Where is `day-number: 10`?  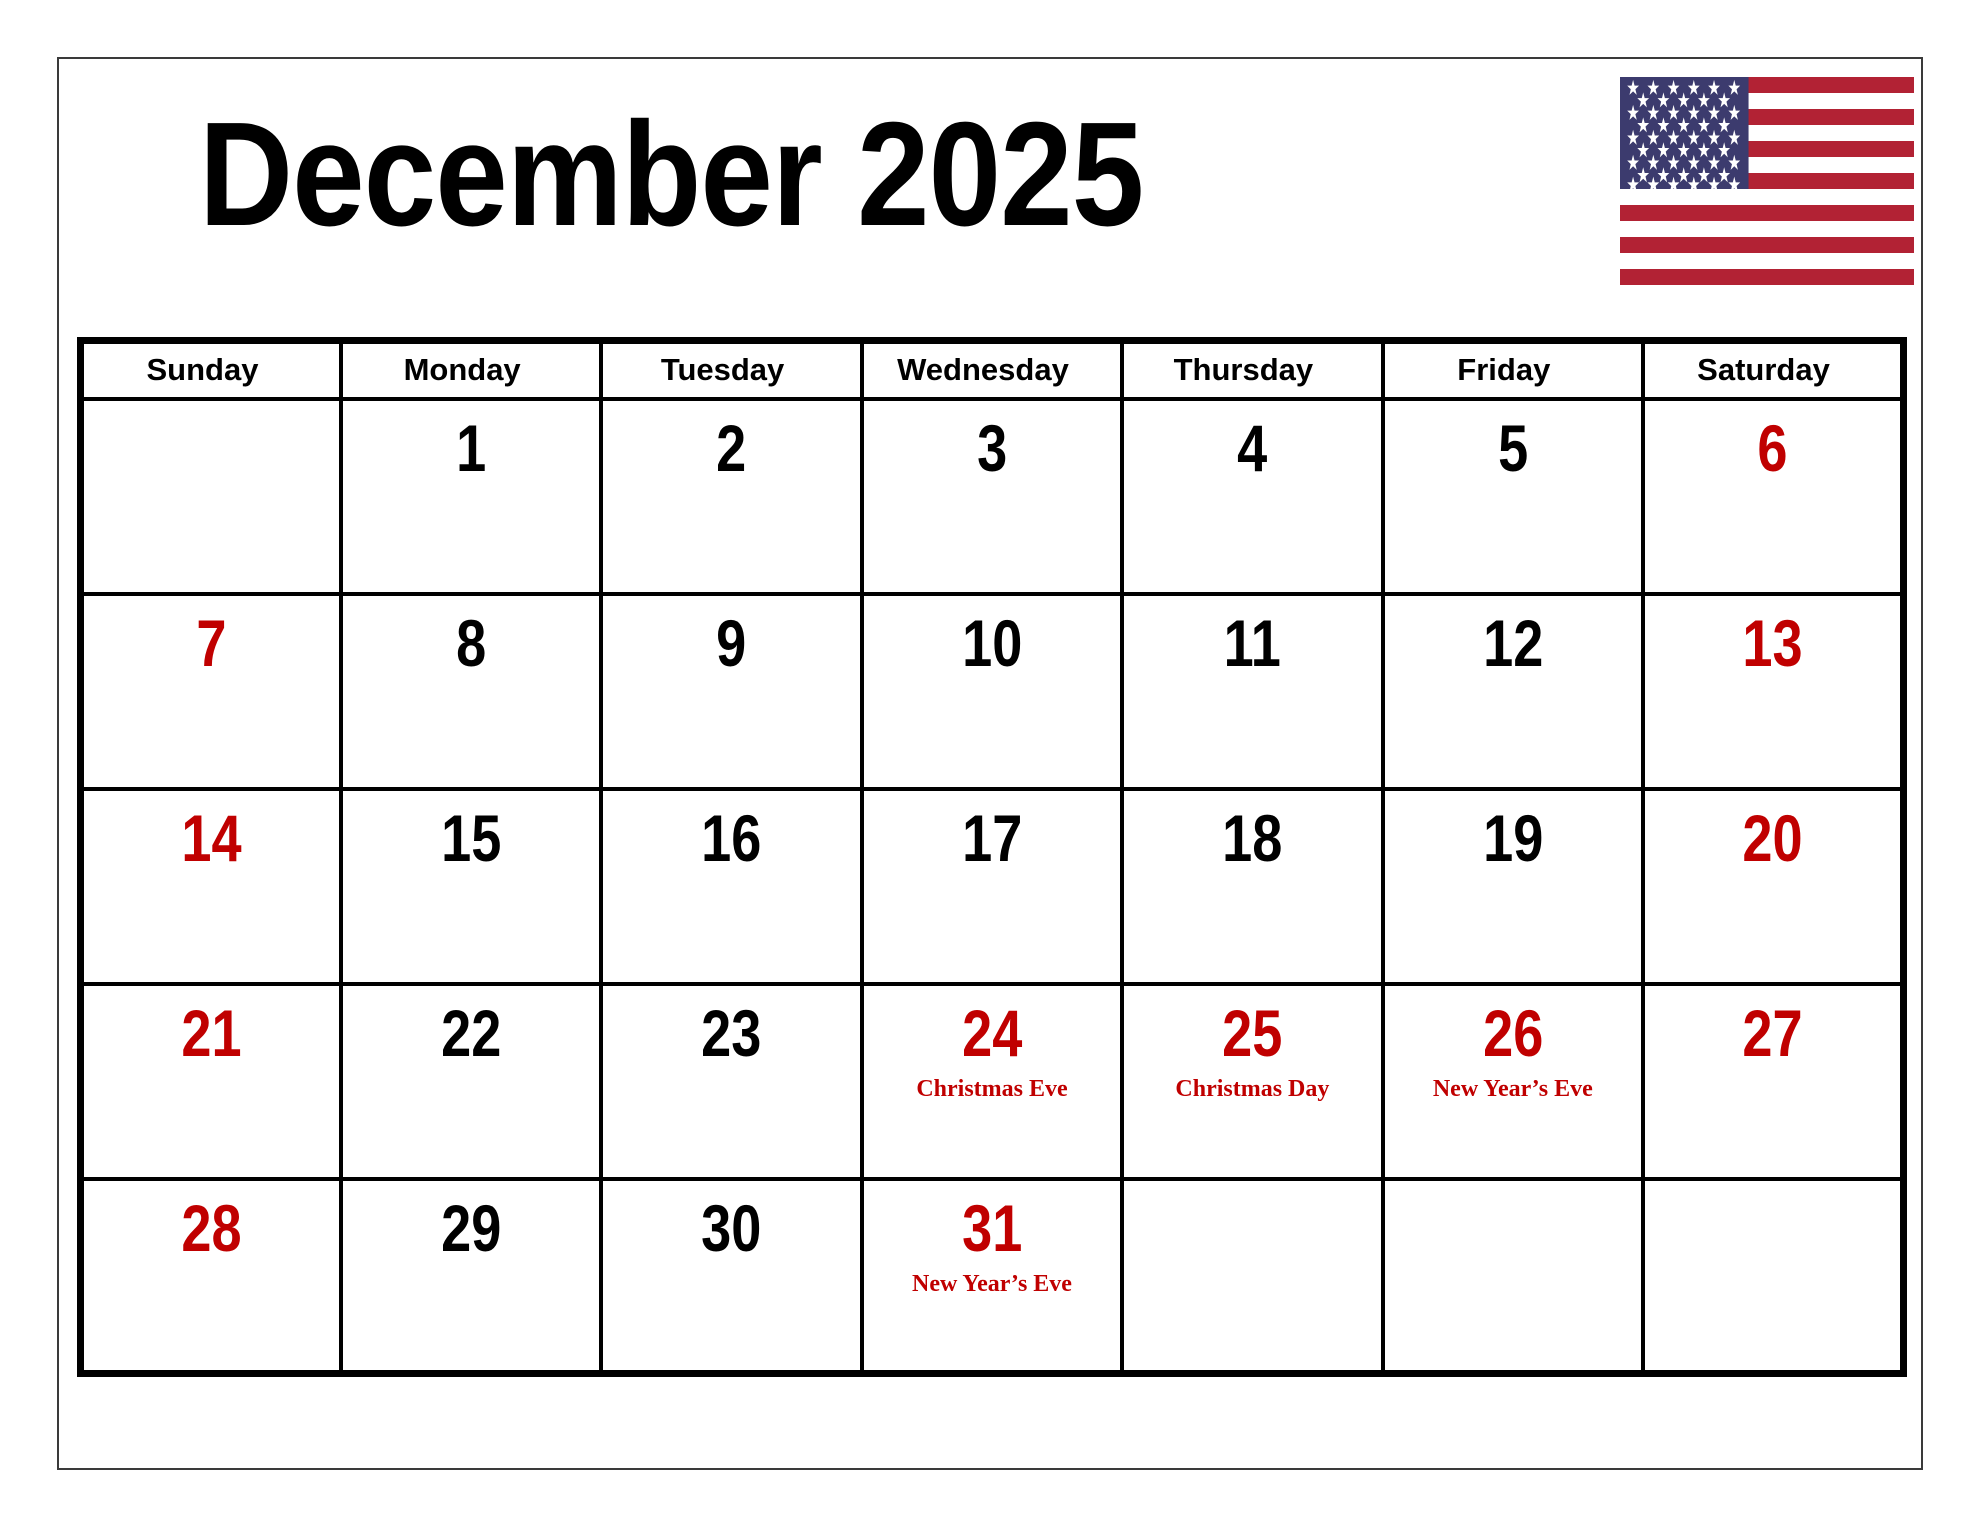
day-number: 10 is located at coordinates (992, 642).